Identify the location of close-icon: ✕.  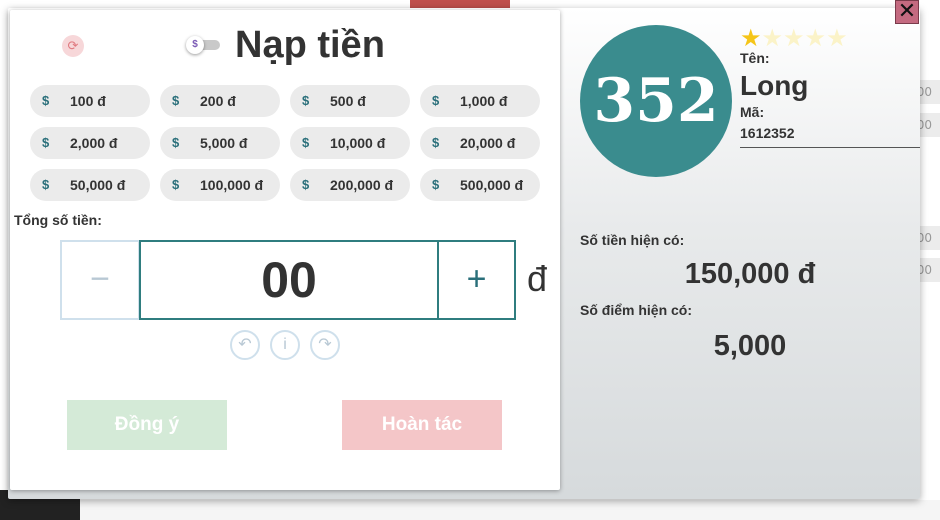
(907, 12).